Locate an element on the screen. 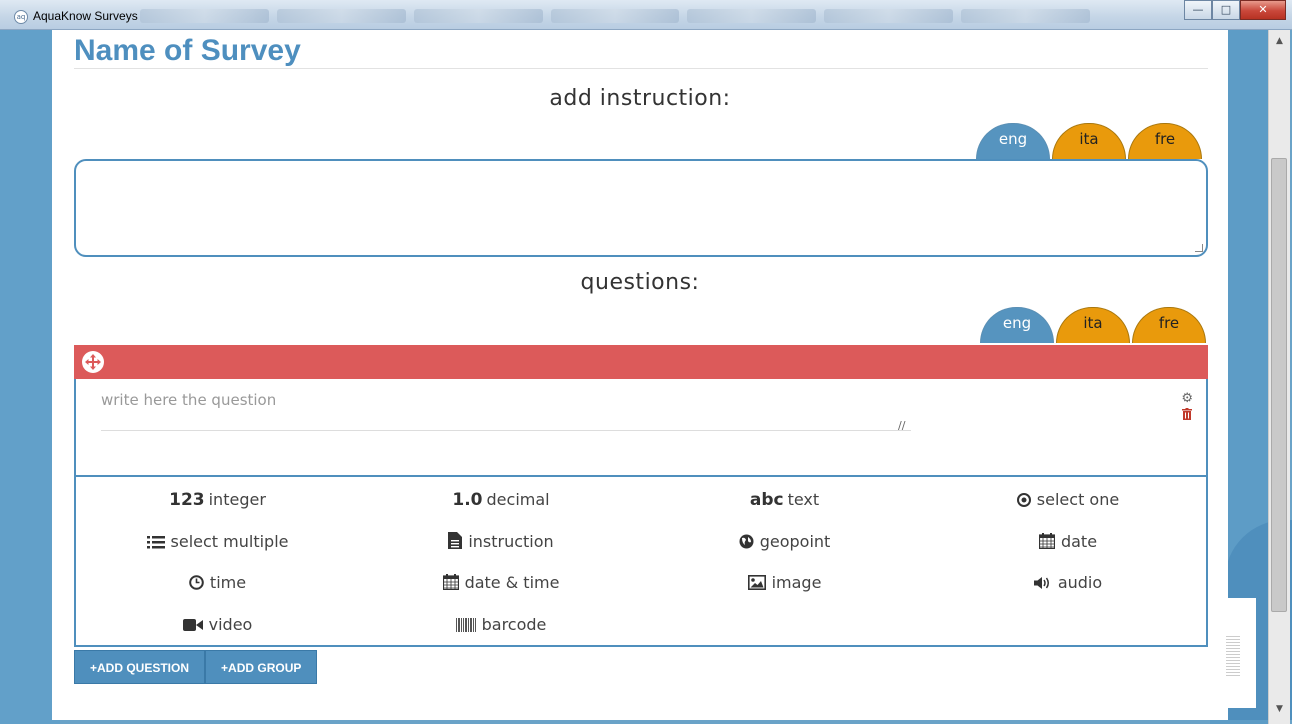 This screenshot has height=724, width=1292. scrollbar: ▲ ▼ is located at coordinates (1279, 377).